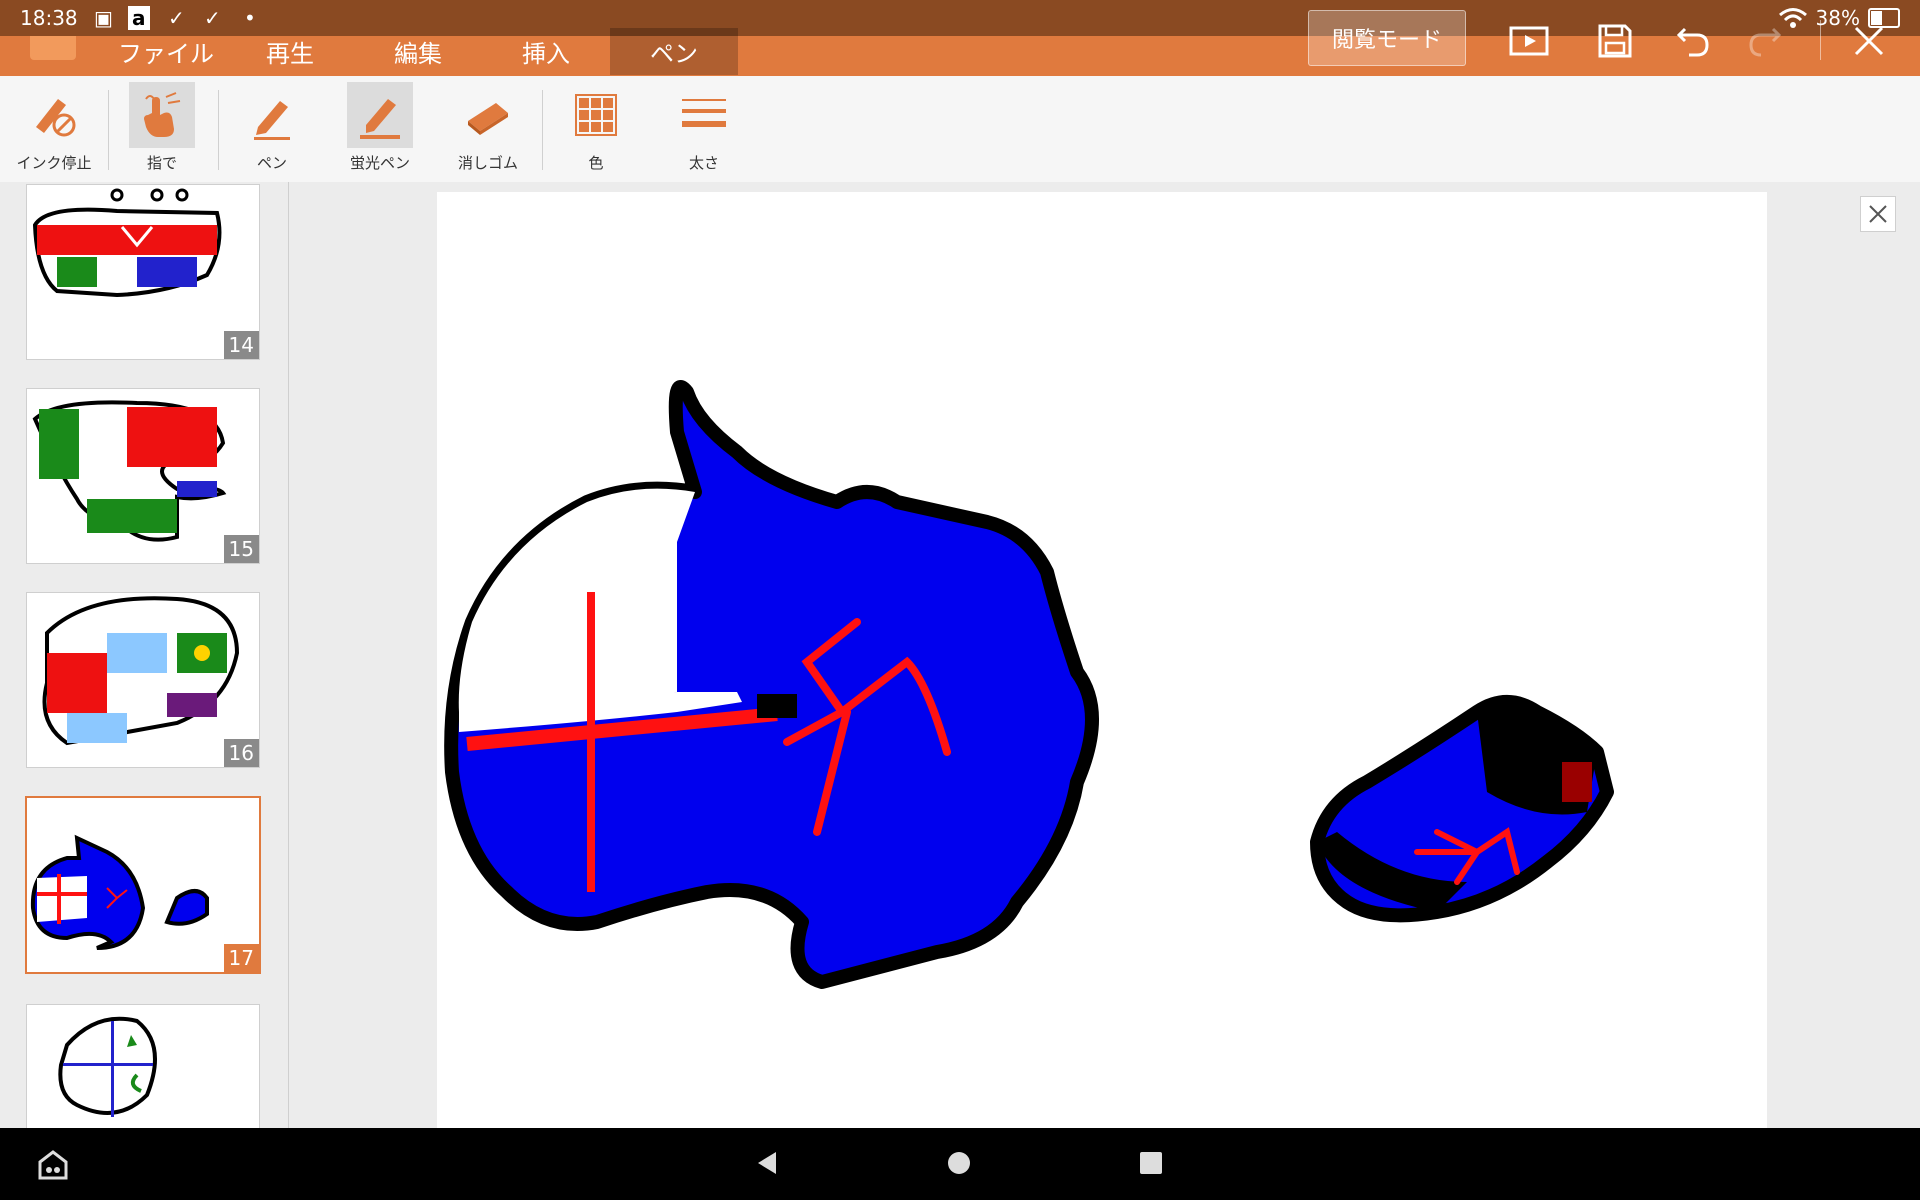  I want to click on title-bar: ファイル 再生 編集 挿入 ペン 閲覧モード, so click(960, 43).